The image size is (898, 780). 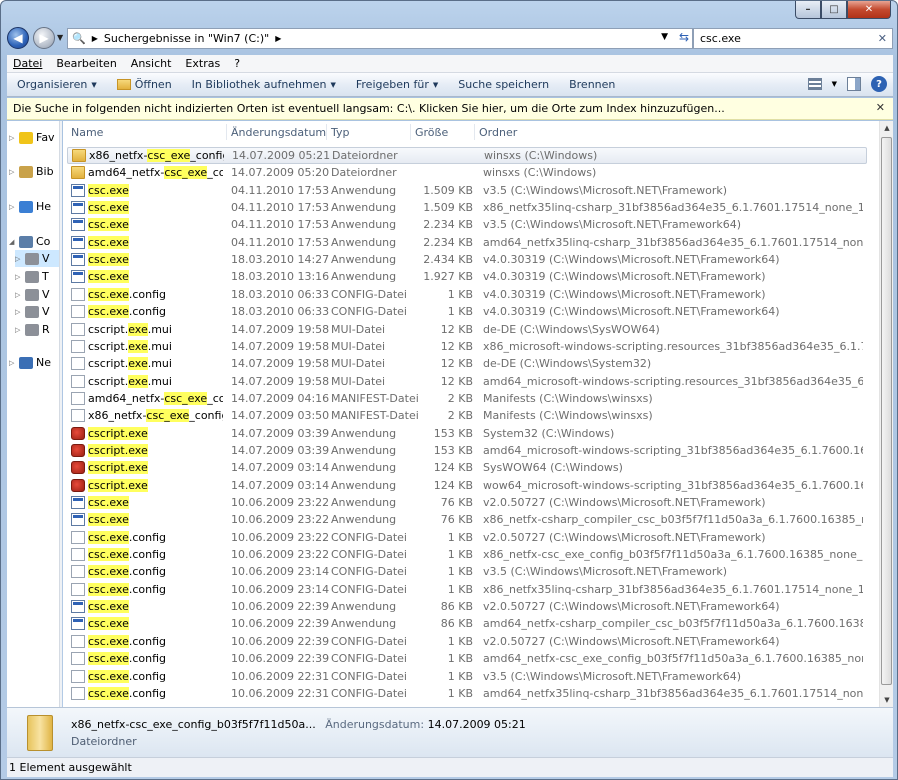 What do you see at coordinates (31, 171) in the screenshot?
I see `nav-item: ▷ Bib` at bounding box center [31, 171].